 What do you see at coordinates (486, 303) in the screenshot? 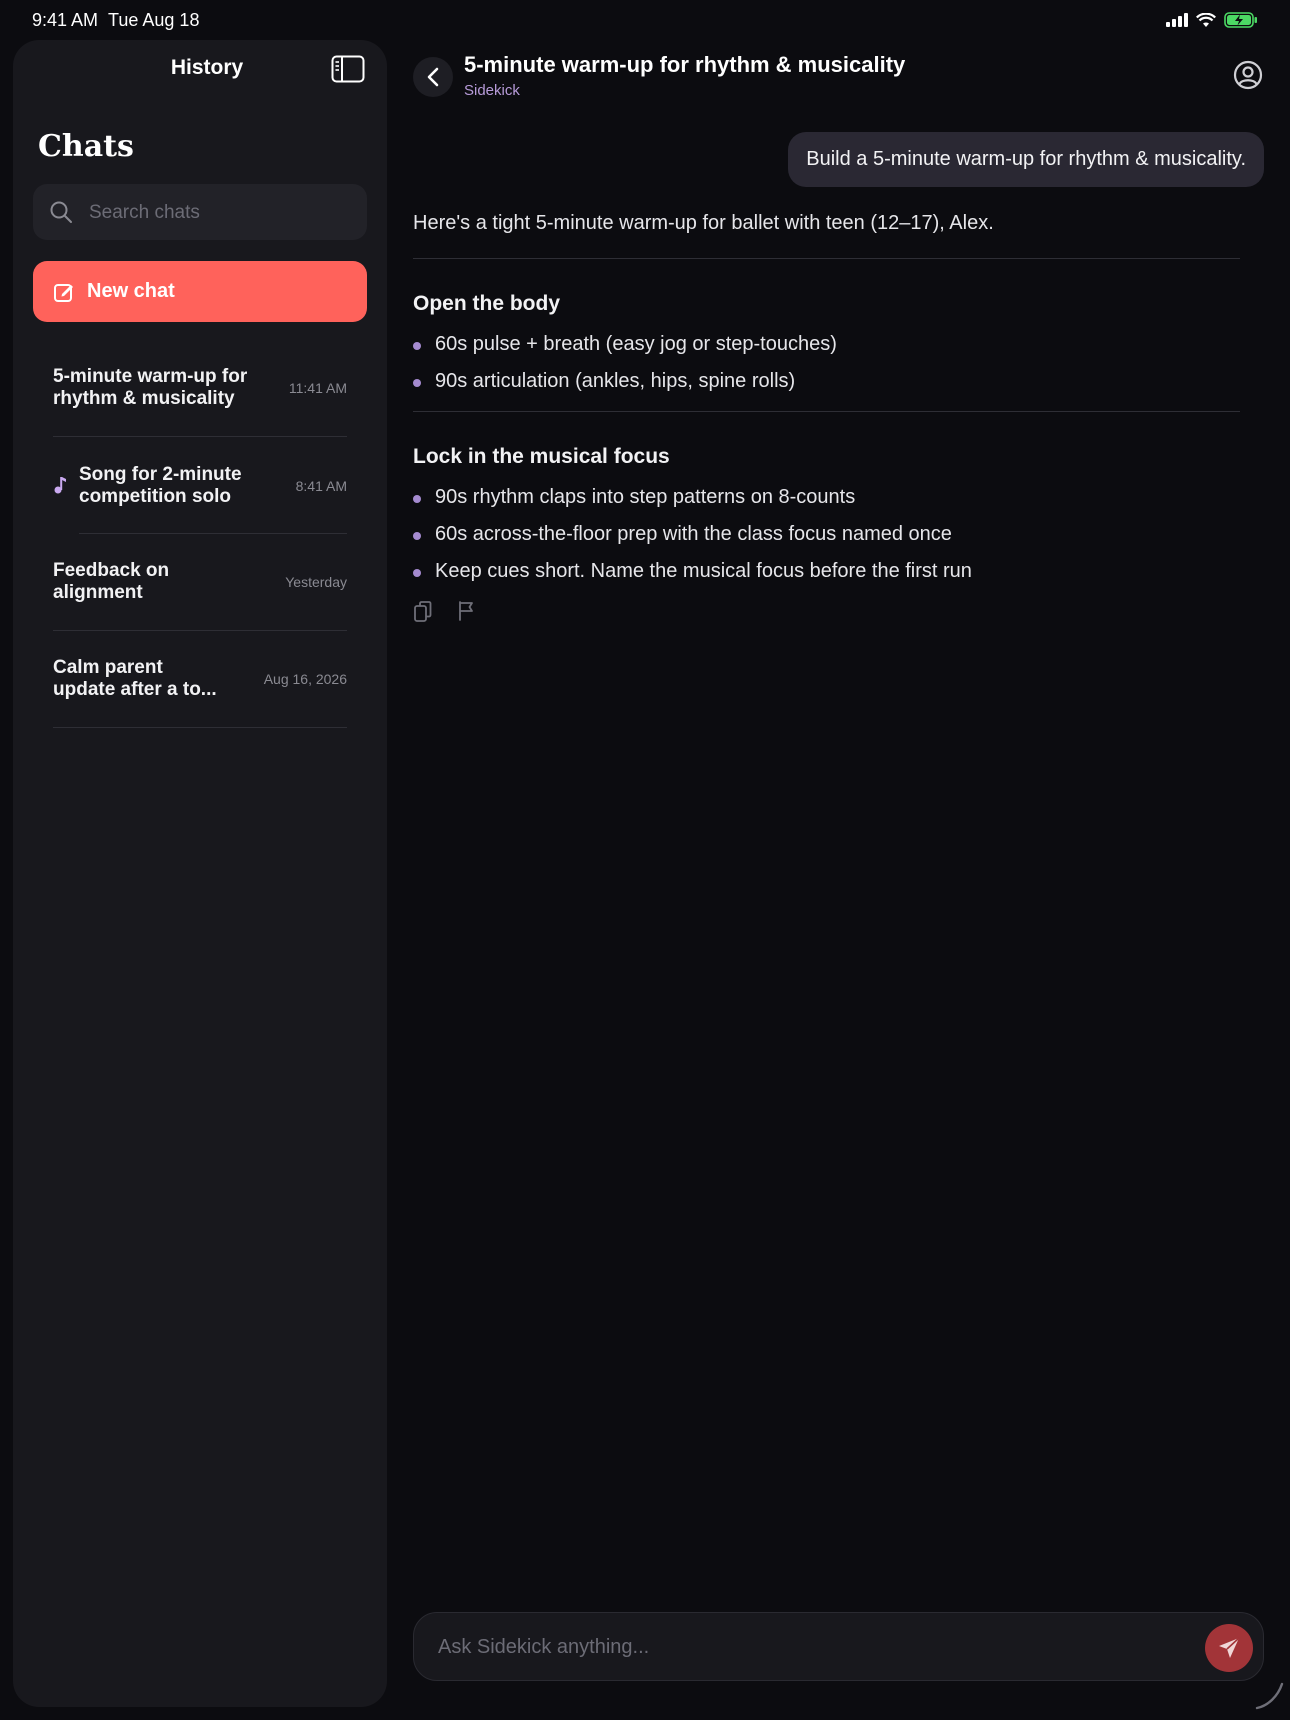
I see `section-heading: Open the body` at bounding box center [486, 303].